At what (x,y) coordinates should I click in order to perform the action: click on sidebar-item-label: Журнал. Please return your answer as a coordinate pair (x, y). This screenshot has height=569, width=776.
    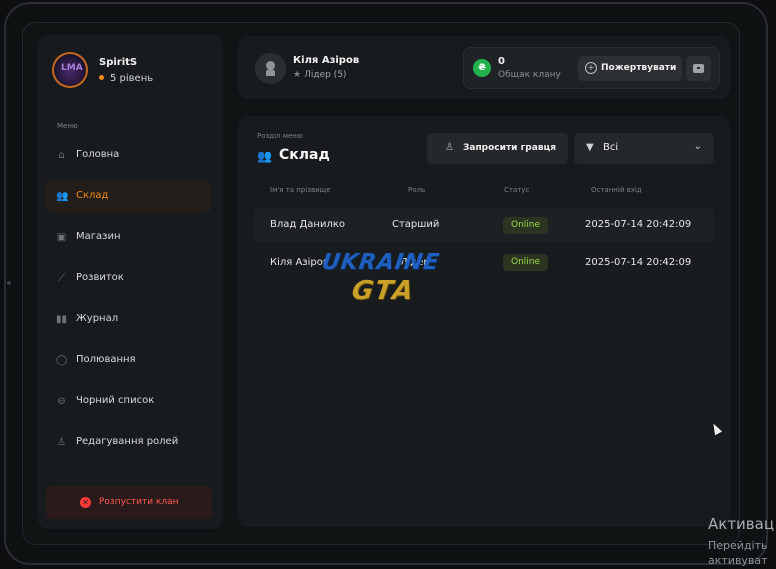
    Looking at the image, I should click on (97, 318).